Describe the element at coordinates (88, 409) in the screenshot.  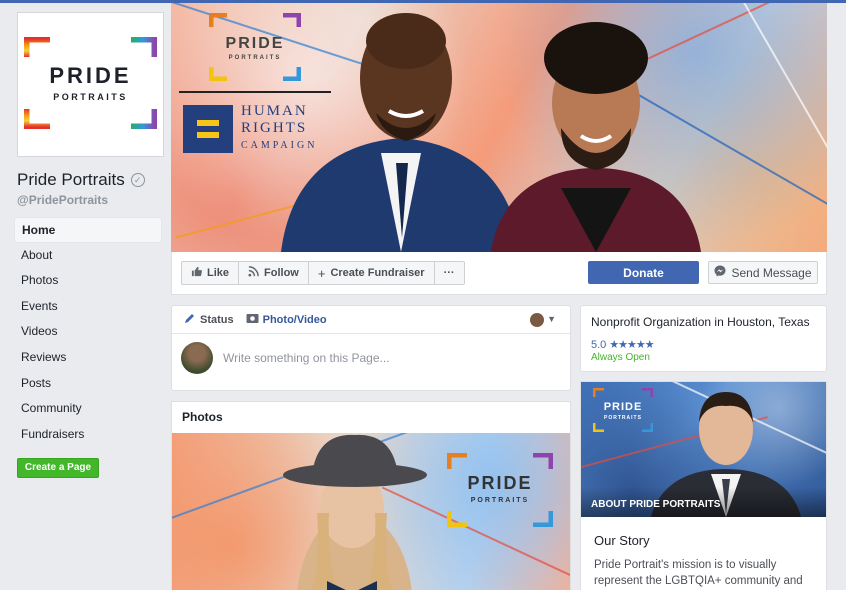
I see `sidebar-item-community: Community` at that location.